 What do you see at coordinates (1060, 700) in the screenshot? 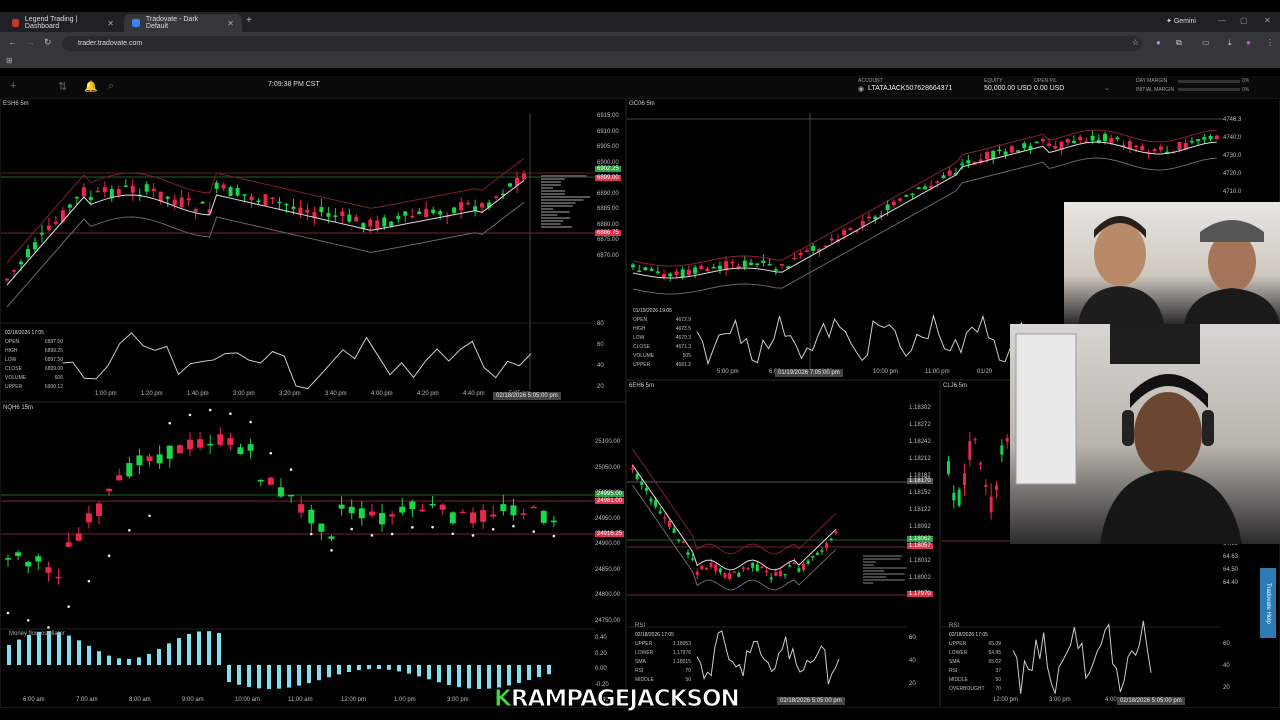
I see `time-tick: 3:00 pm` at bounding box center [1060, 700].